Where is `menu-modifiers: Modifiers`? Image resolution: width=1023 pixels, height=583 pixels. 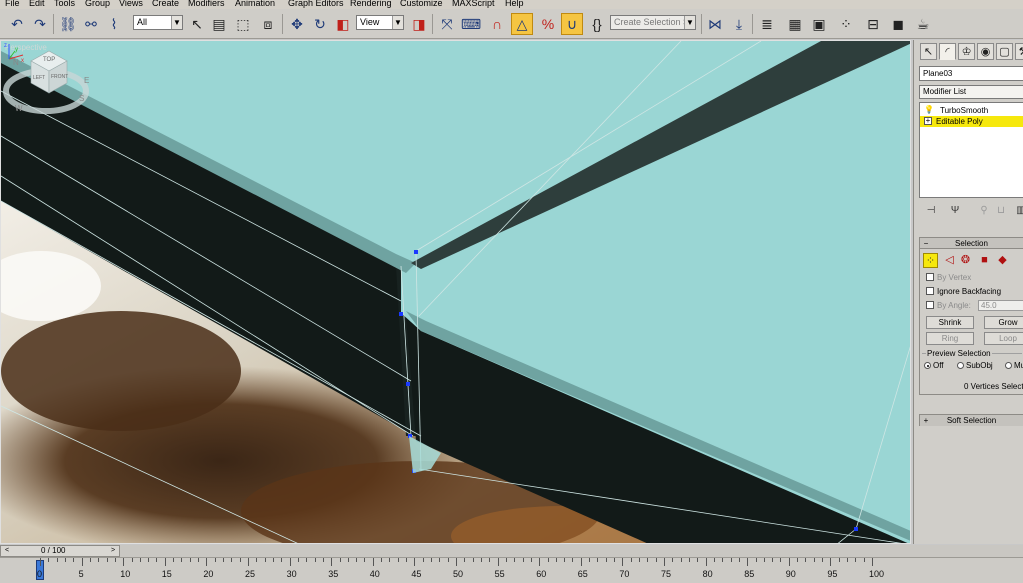 menu-modifiers: Modifiers is located at coordinates (206, 4).